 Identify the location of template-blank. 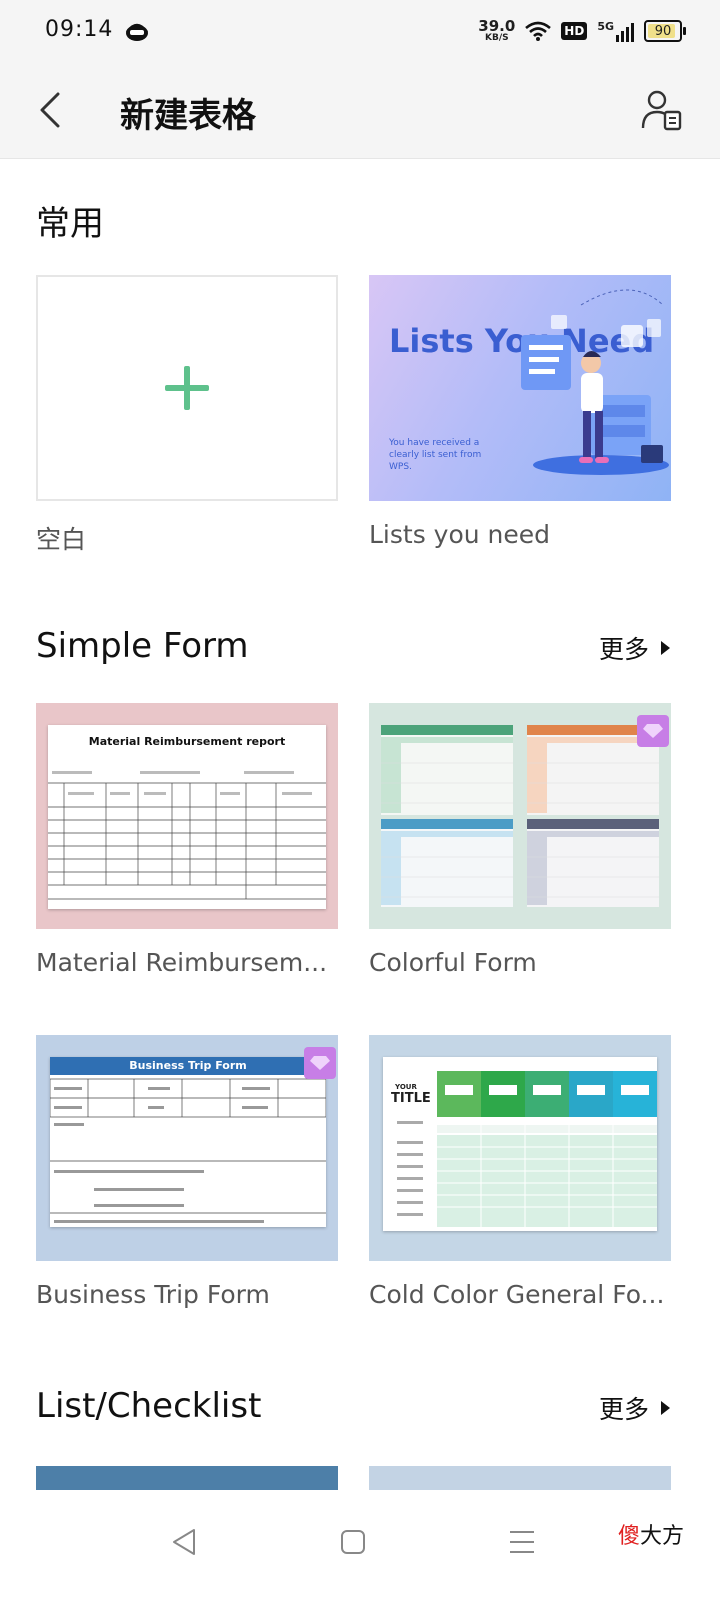
(187, 388).